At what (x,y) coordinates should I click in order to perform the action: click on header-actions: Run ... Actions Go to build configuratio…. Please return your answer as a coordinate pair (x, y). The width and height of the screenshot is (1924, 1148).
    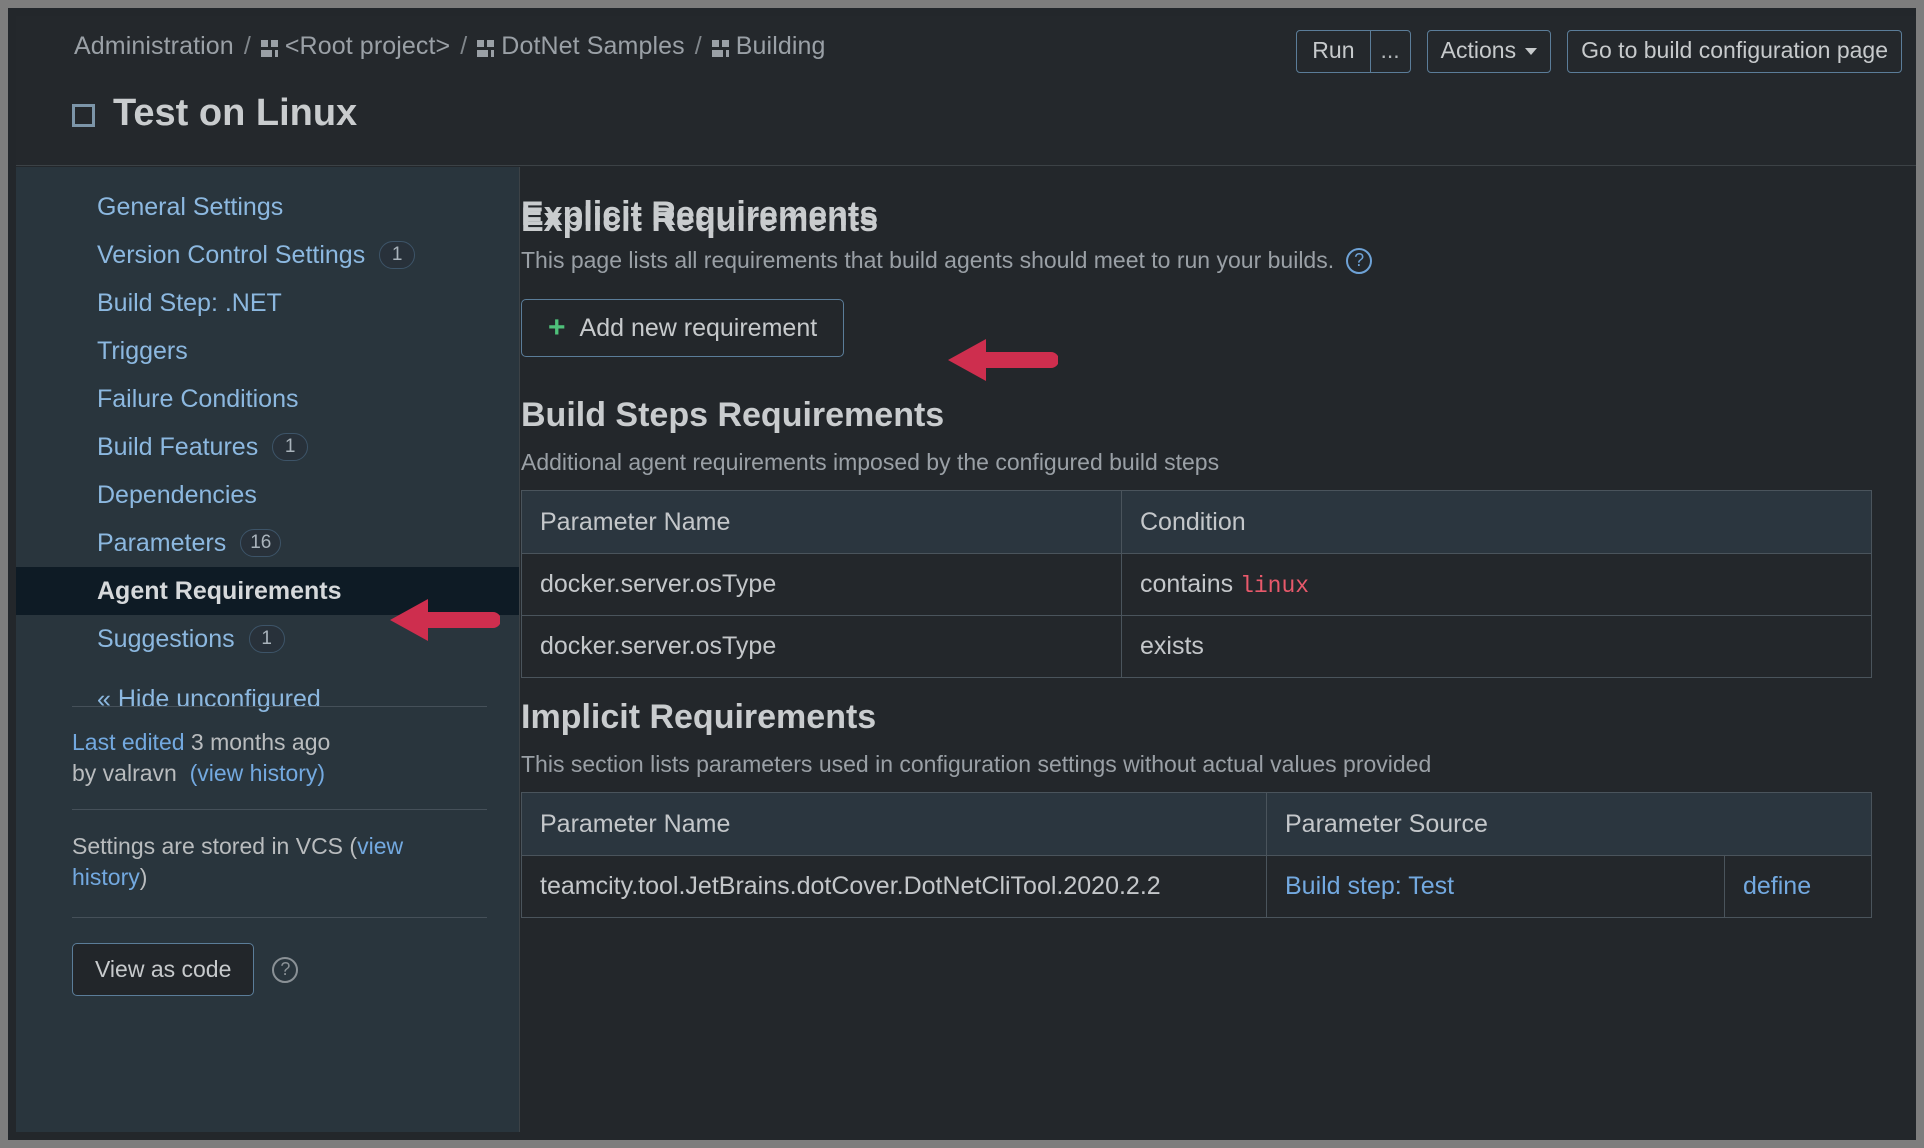
    Looking at the image, I should click on (1599, 51).